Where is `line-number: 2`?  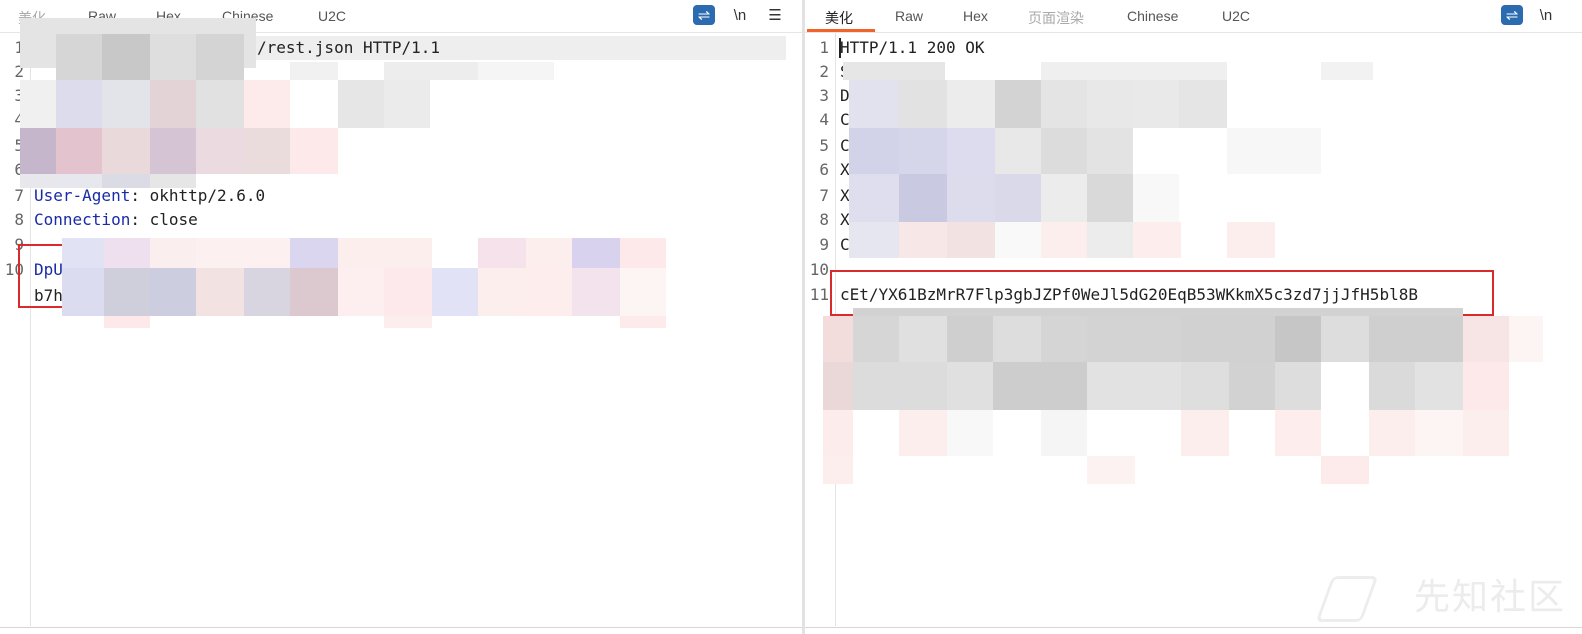 line-number: 2 is located at coordinates (824, 71).